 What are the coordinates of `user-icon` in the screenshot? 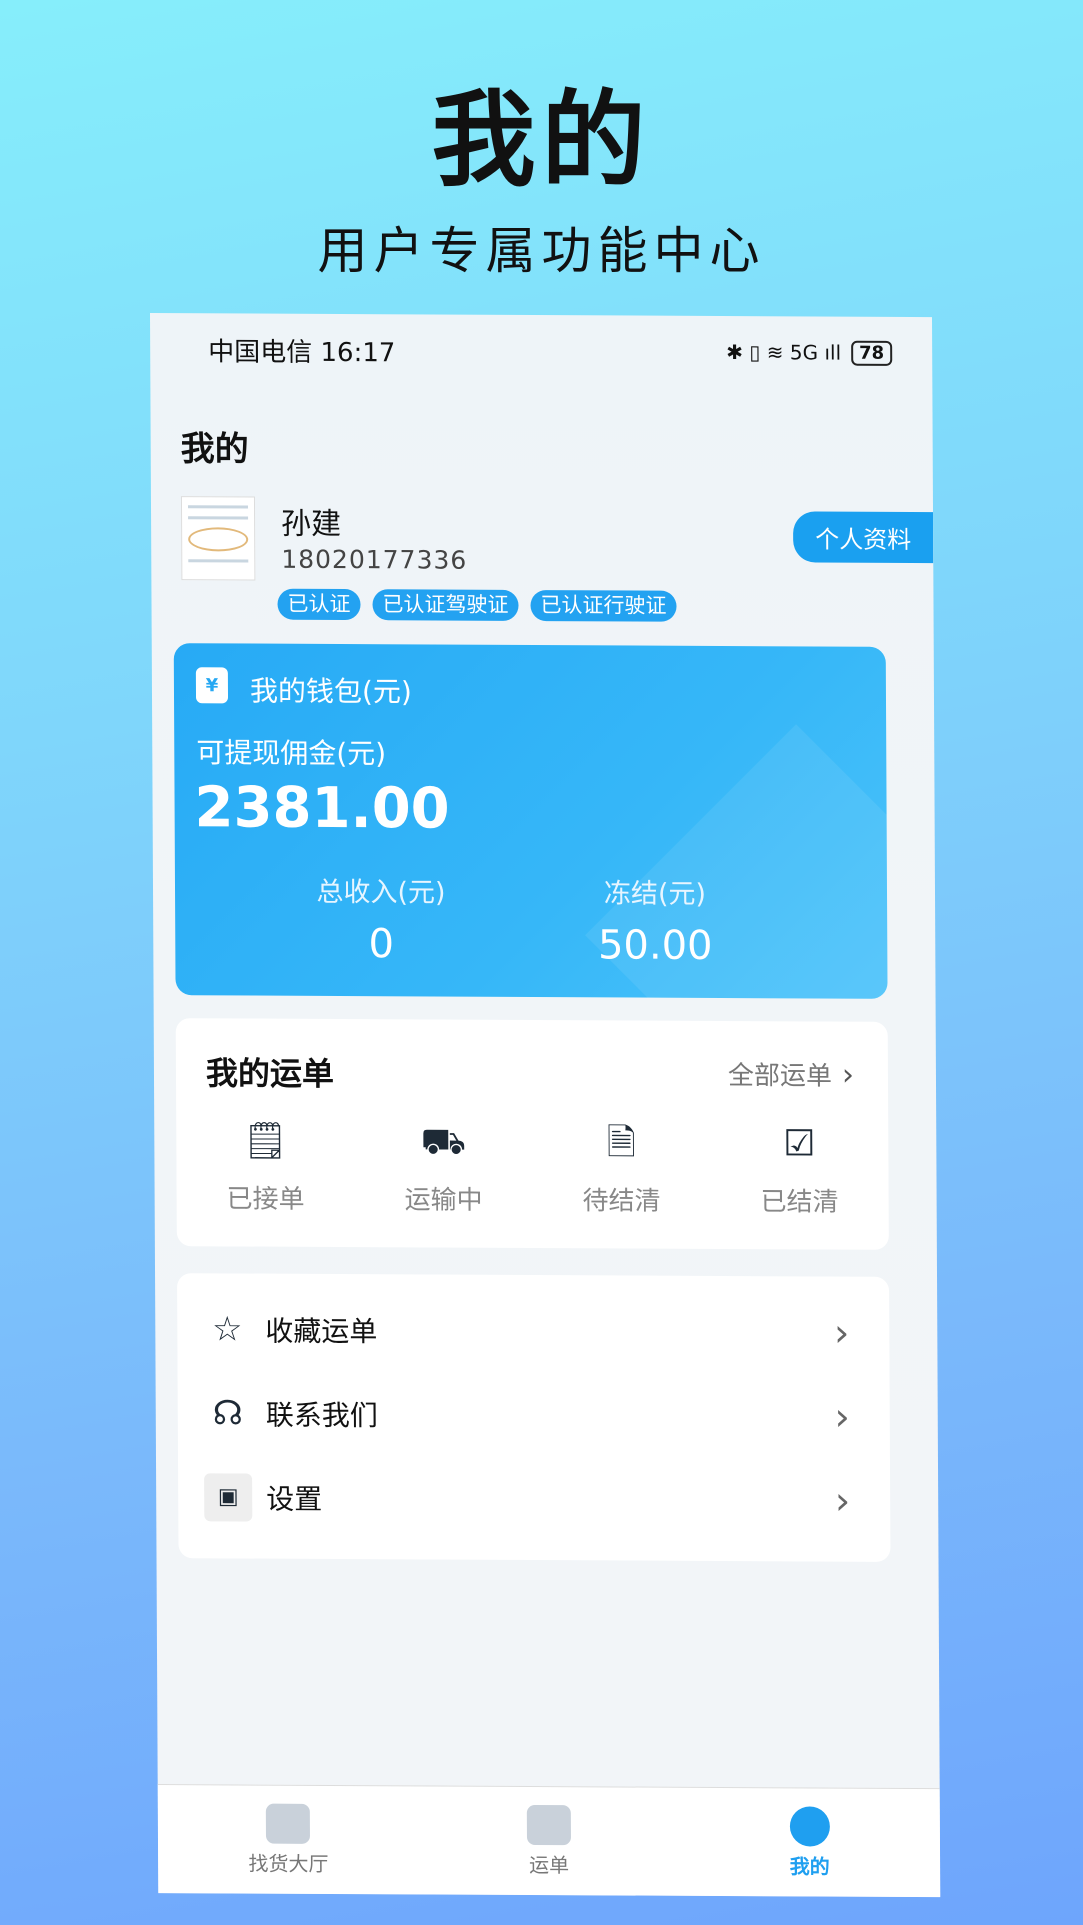 It's located at (809, 1826).